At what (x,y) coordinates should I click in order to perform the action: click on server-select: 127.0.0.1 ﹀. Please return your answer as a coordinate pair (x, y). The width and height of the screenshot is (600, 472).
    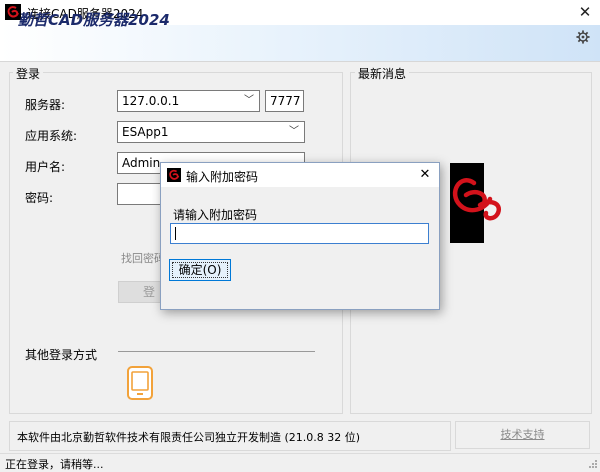
    Looking at the image, I should click on (188, 101).